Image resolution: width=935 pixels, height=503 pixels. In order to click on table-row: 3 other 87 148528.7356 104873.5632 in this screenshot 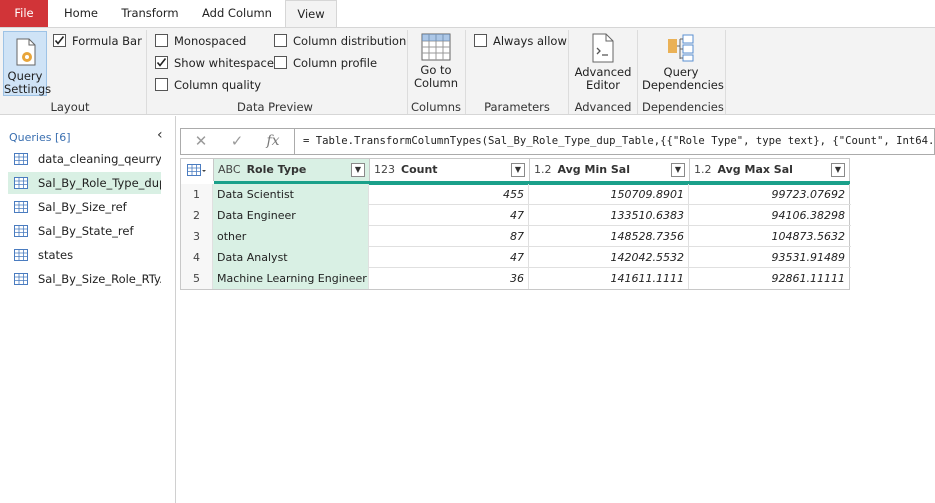, I will do `click(516, 236)`.